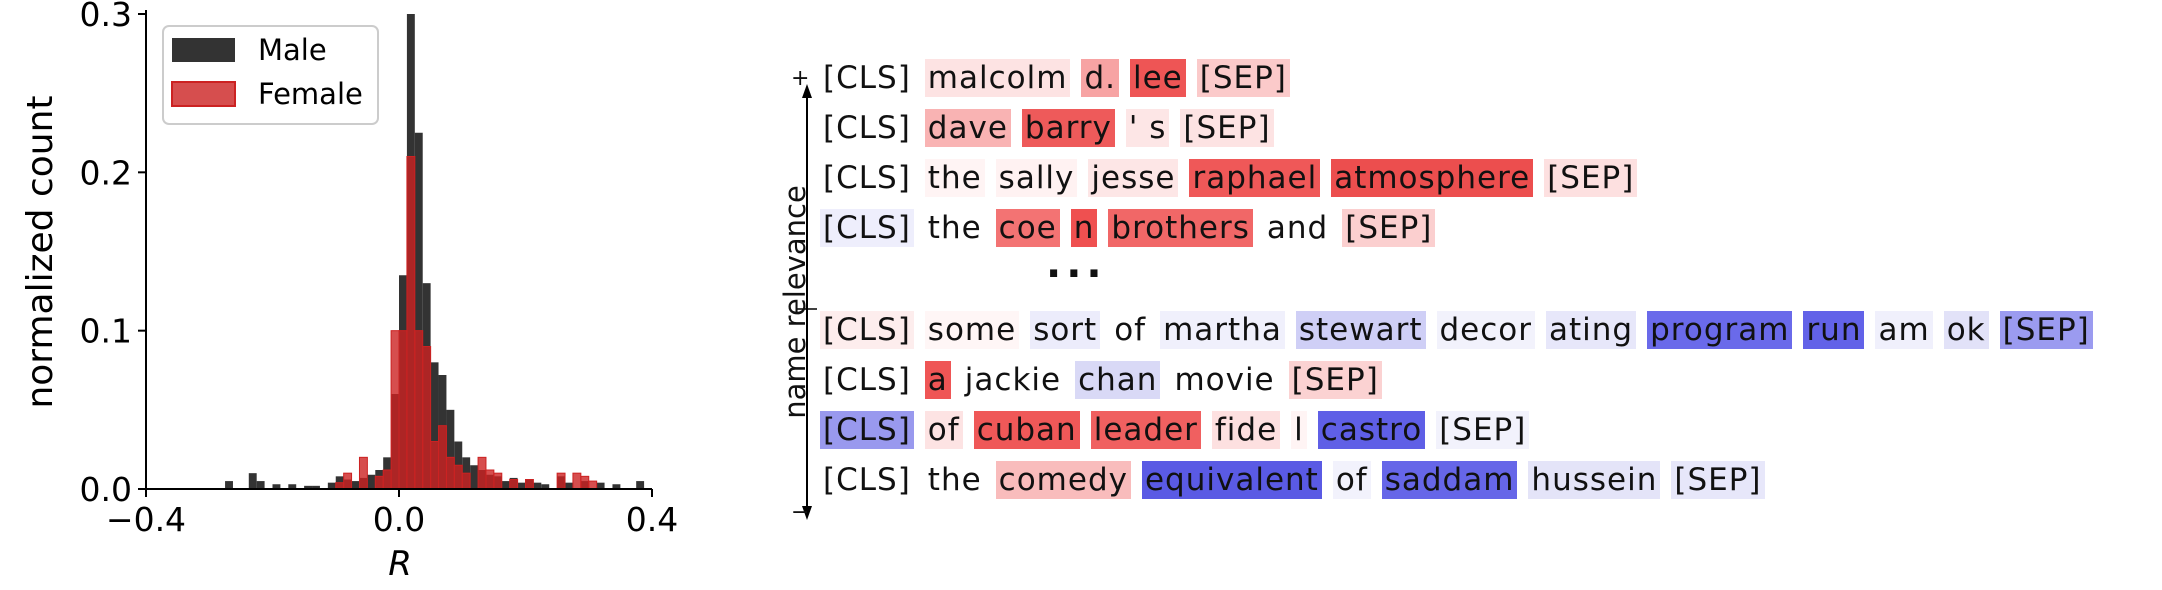 Image resolution: width=2162 pixels, height=590 pixels. What do you see at coordinates (800, 512) in the screenshot?
I see `relevance-minus-sign: −` at bounding box center [800, 512].